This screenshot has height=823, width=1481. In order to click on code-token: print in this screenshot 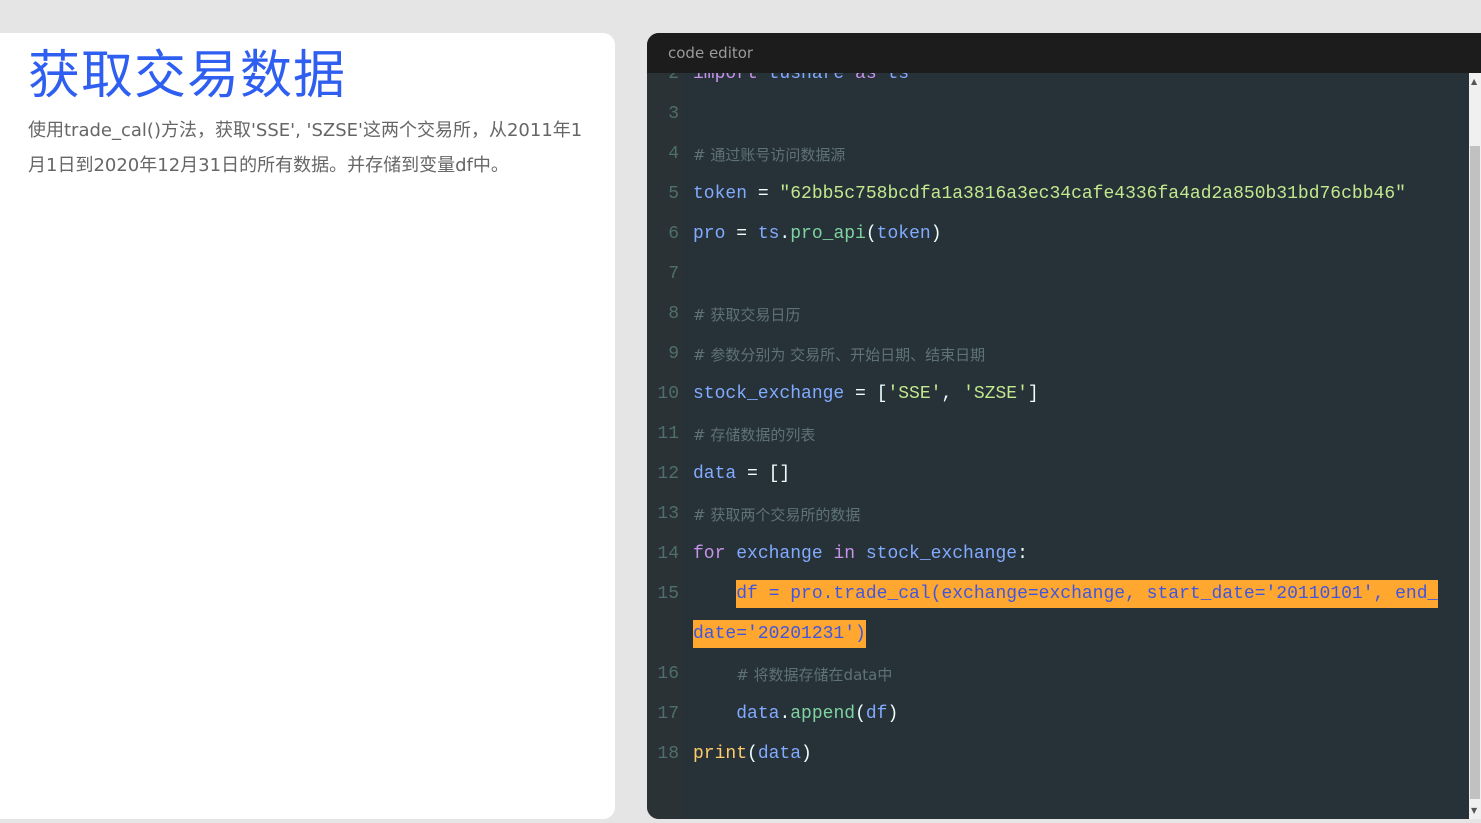, I will do `click(720, 754)`.